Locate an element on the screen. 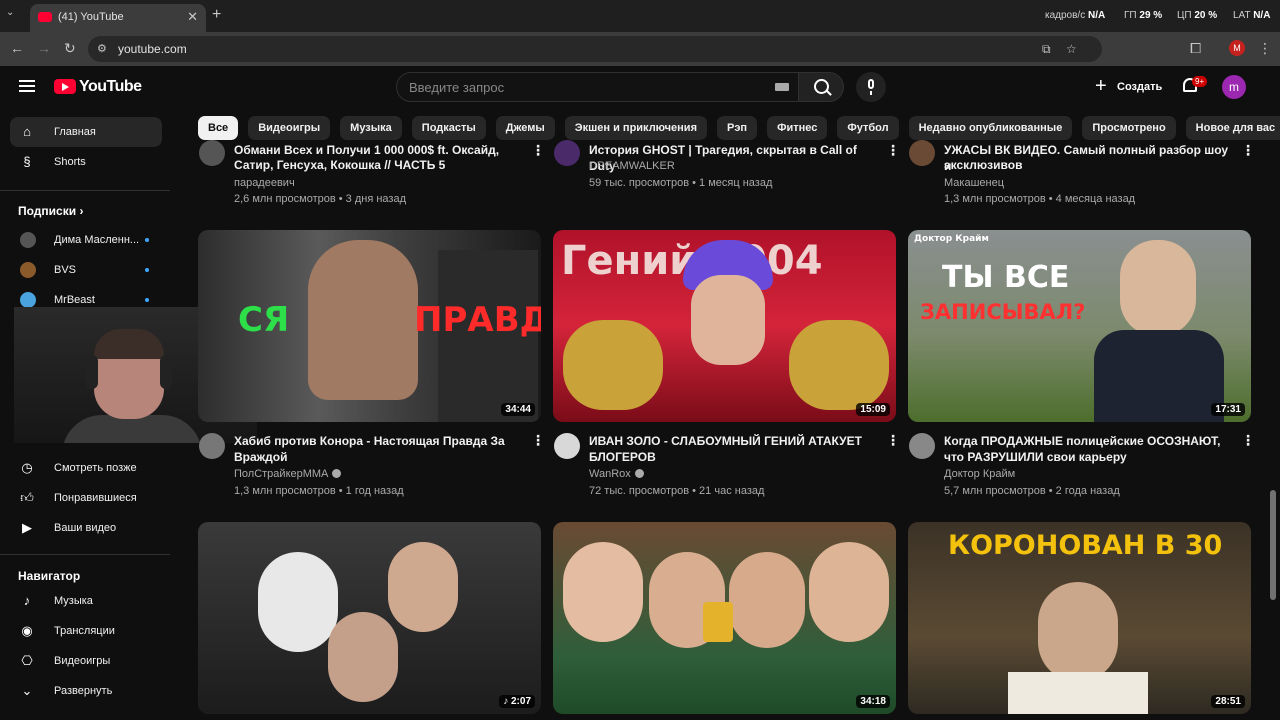  page-scrollbar is located at coordinates (1273, 545).